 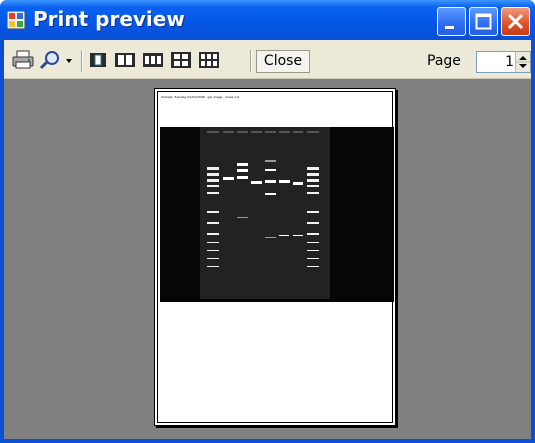 I want to click on minimize-button, so click(x=451, y=21).